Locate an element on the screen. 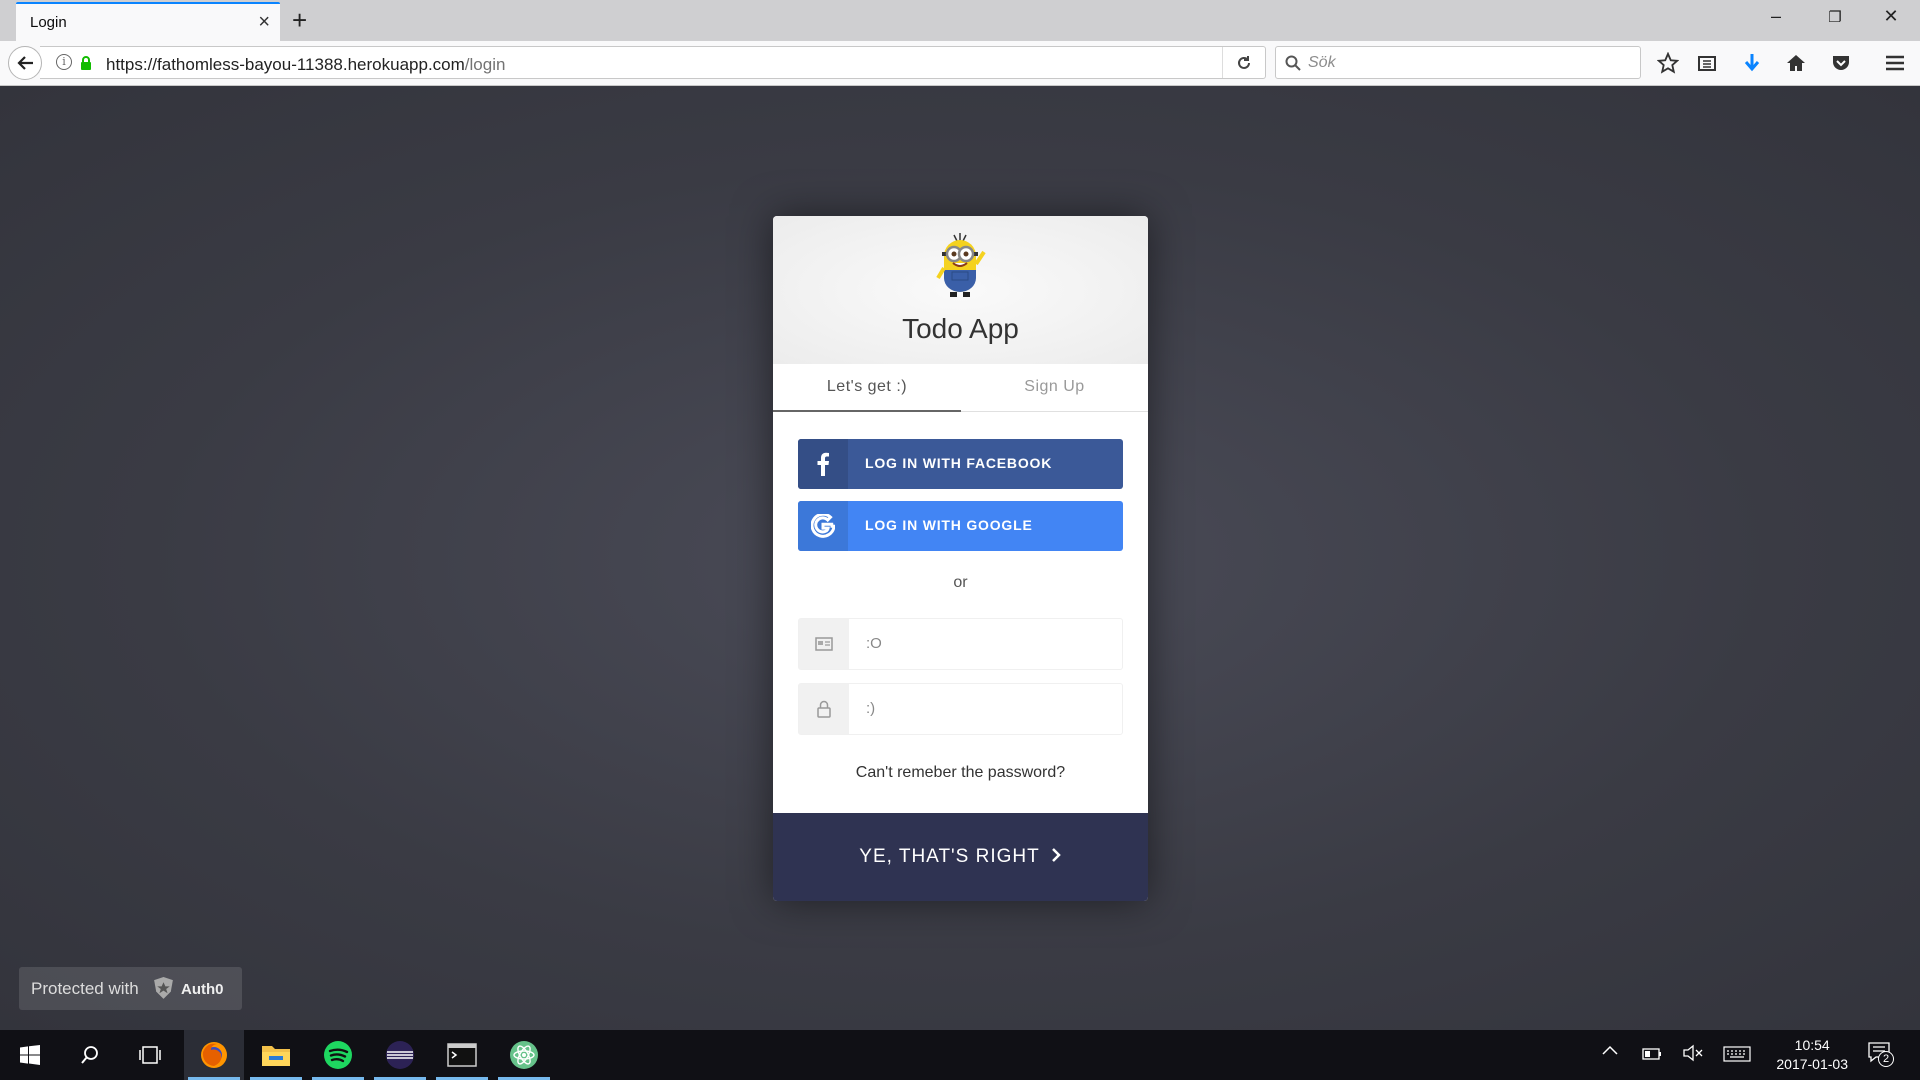  login-header: Todo App is located at coordinates (960, 290).